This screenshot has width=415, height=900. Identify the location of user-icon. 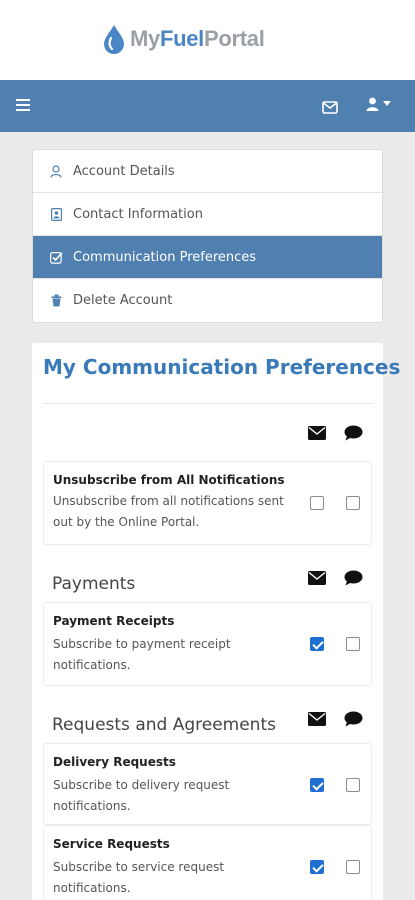
(372, 104).